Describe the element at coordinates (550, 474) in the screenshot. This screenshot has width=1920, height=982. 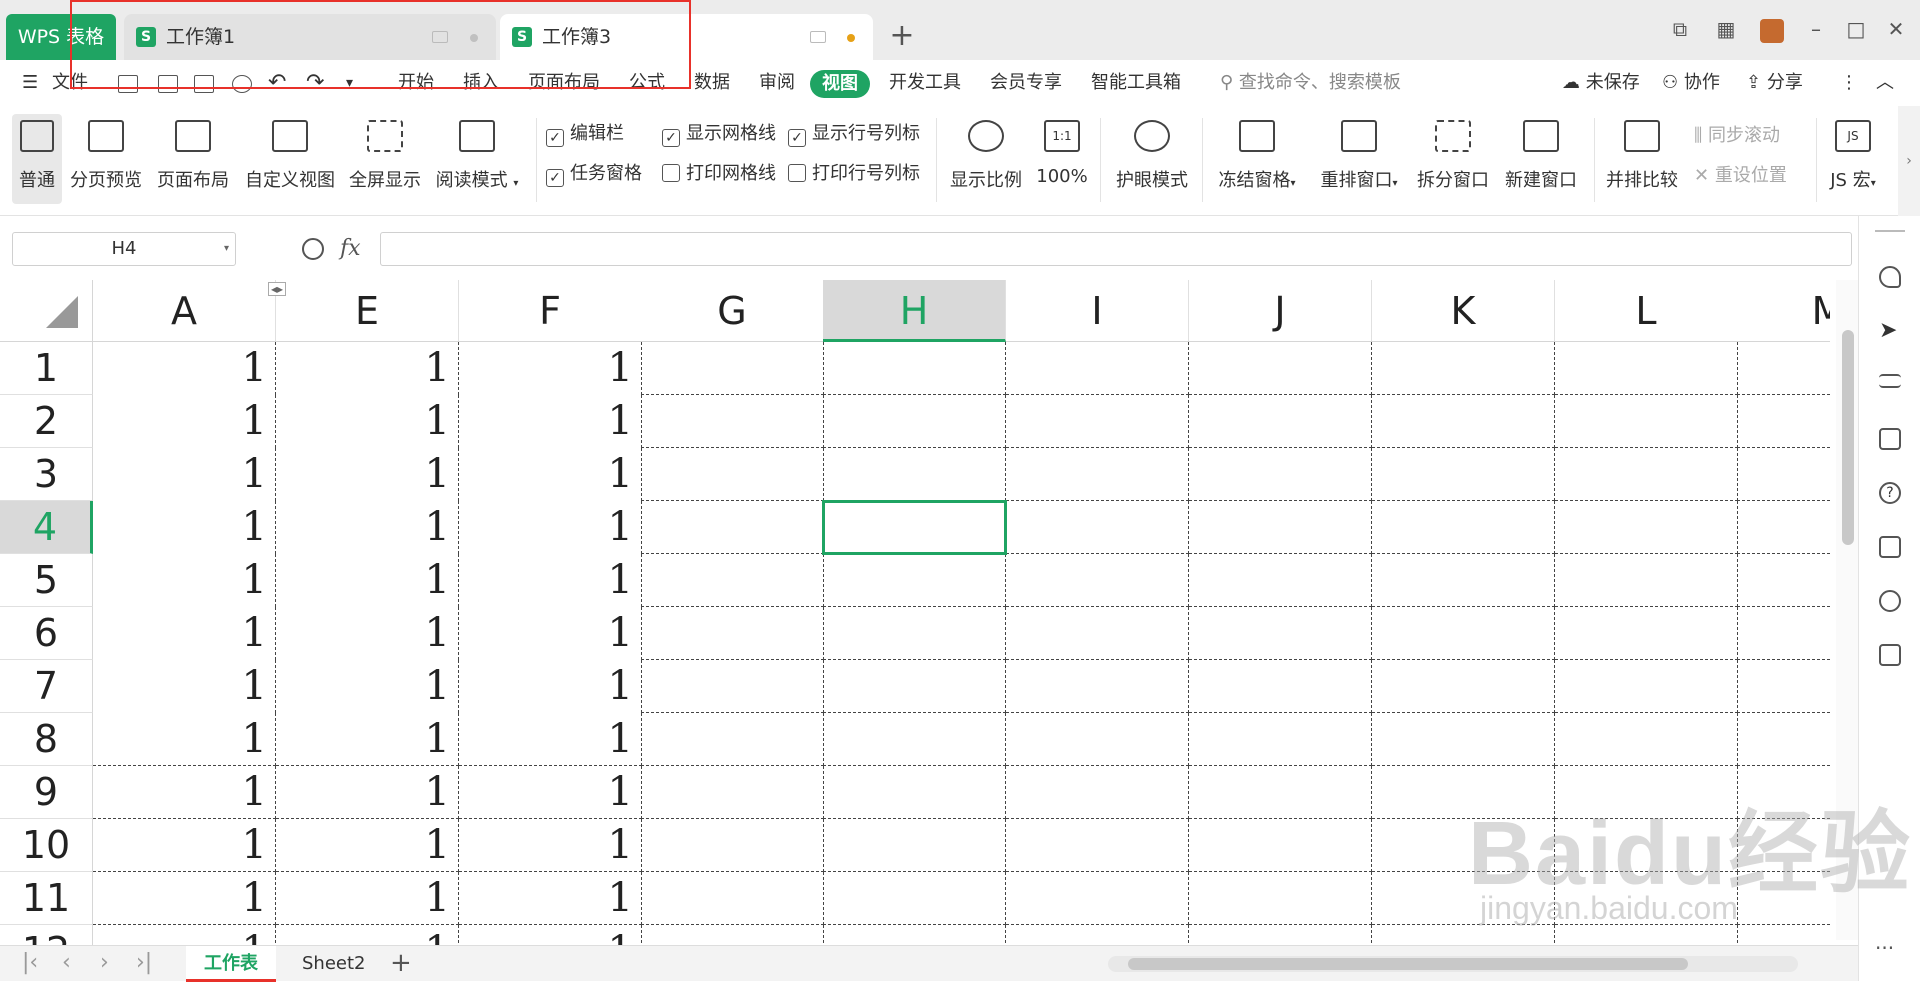
I see `cell-f3: 1` at that location.